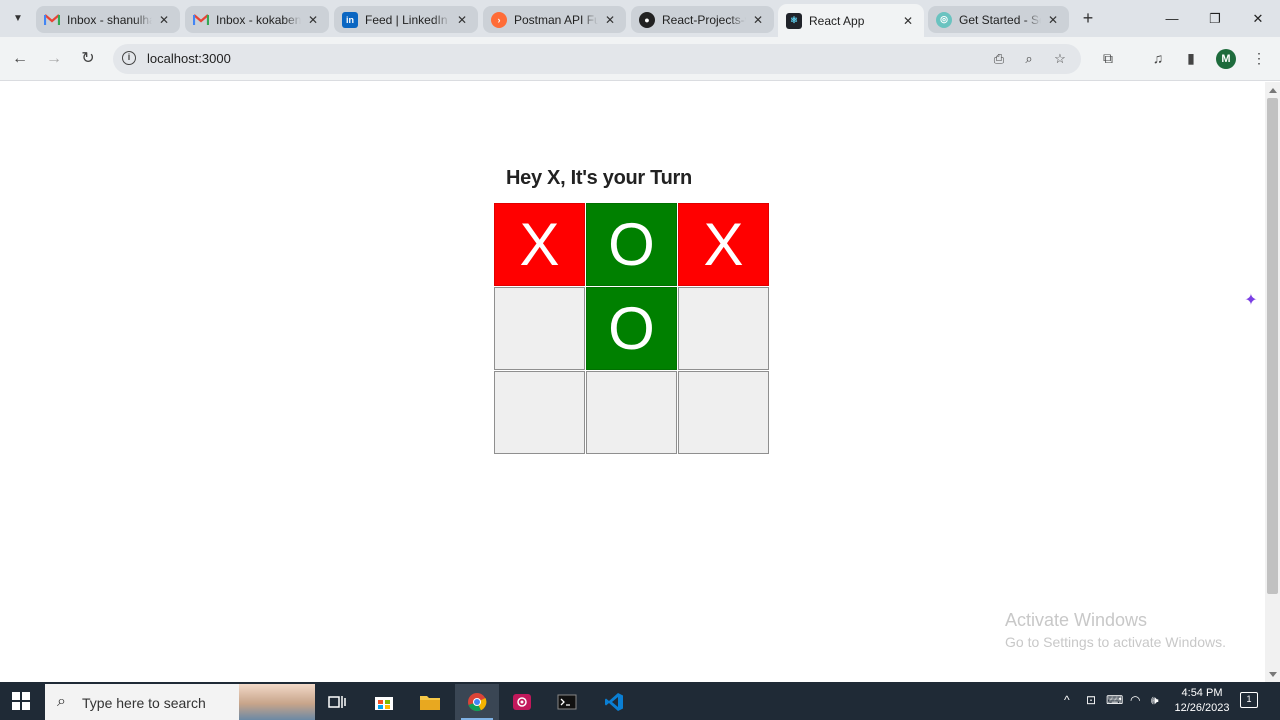  I want to click on wifi-icon: ◠, so click(1135, 700).